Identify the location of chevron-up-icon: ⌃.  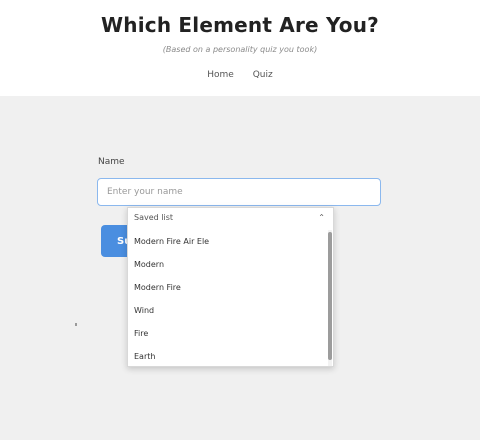
(321, 218).